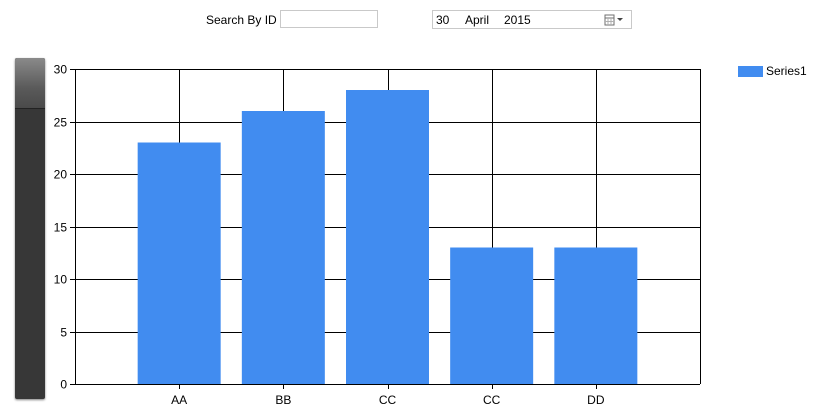 Image resolution: width=826 pixels, height=416 pixels. Describe the element at coordinates (283, 400) in the screenshot. I see `x-tick-label: BB` at that location.